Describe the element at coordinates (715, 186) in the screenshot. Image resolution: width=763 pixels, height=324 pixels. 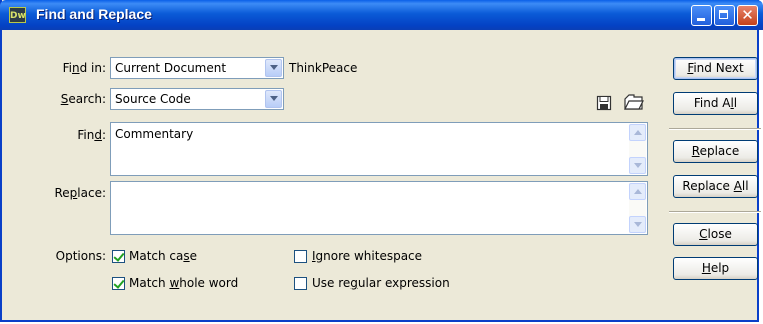
I see `replace-all-button: Replace All` at that location.